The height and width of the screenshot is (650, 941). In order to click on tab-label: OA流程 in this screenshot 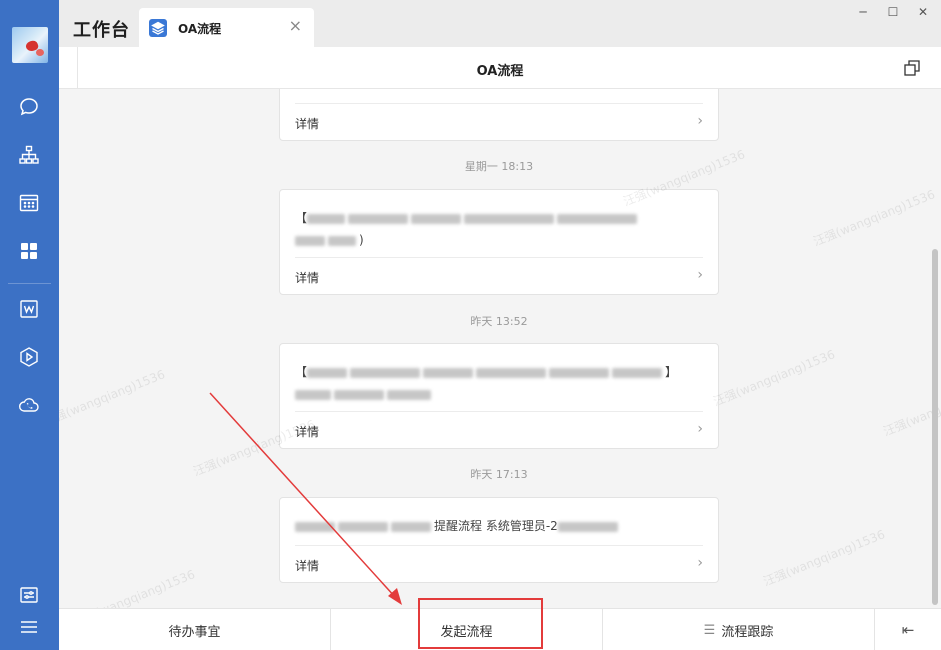, I will do `click(200, 29)`.